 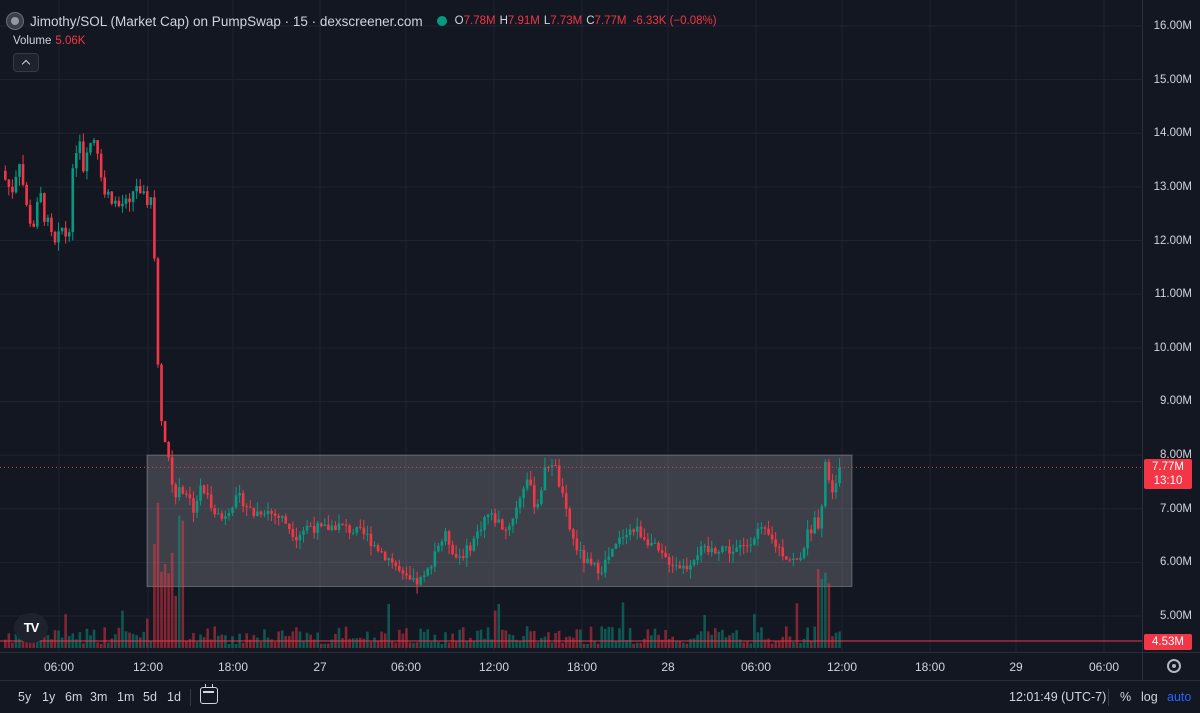 What do you see at coordinates (1172, 186) in the screenshot?
I see `price-tick-label: 13.00M` at bounding box center [1172, 186].